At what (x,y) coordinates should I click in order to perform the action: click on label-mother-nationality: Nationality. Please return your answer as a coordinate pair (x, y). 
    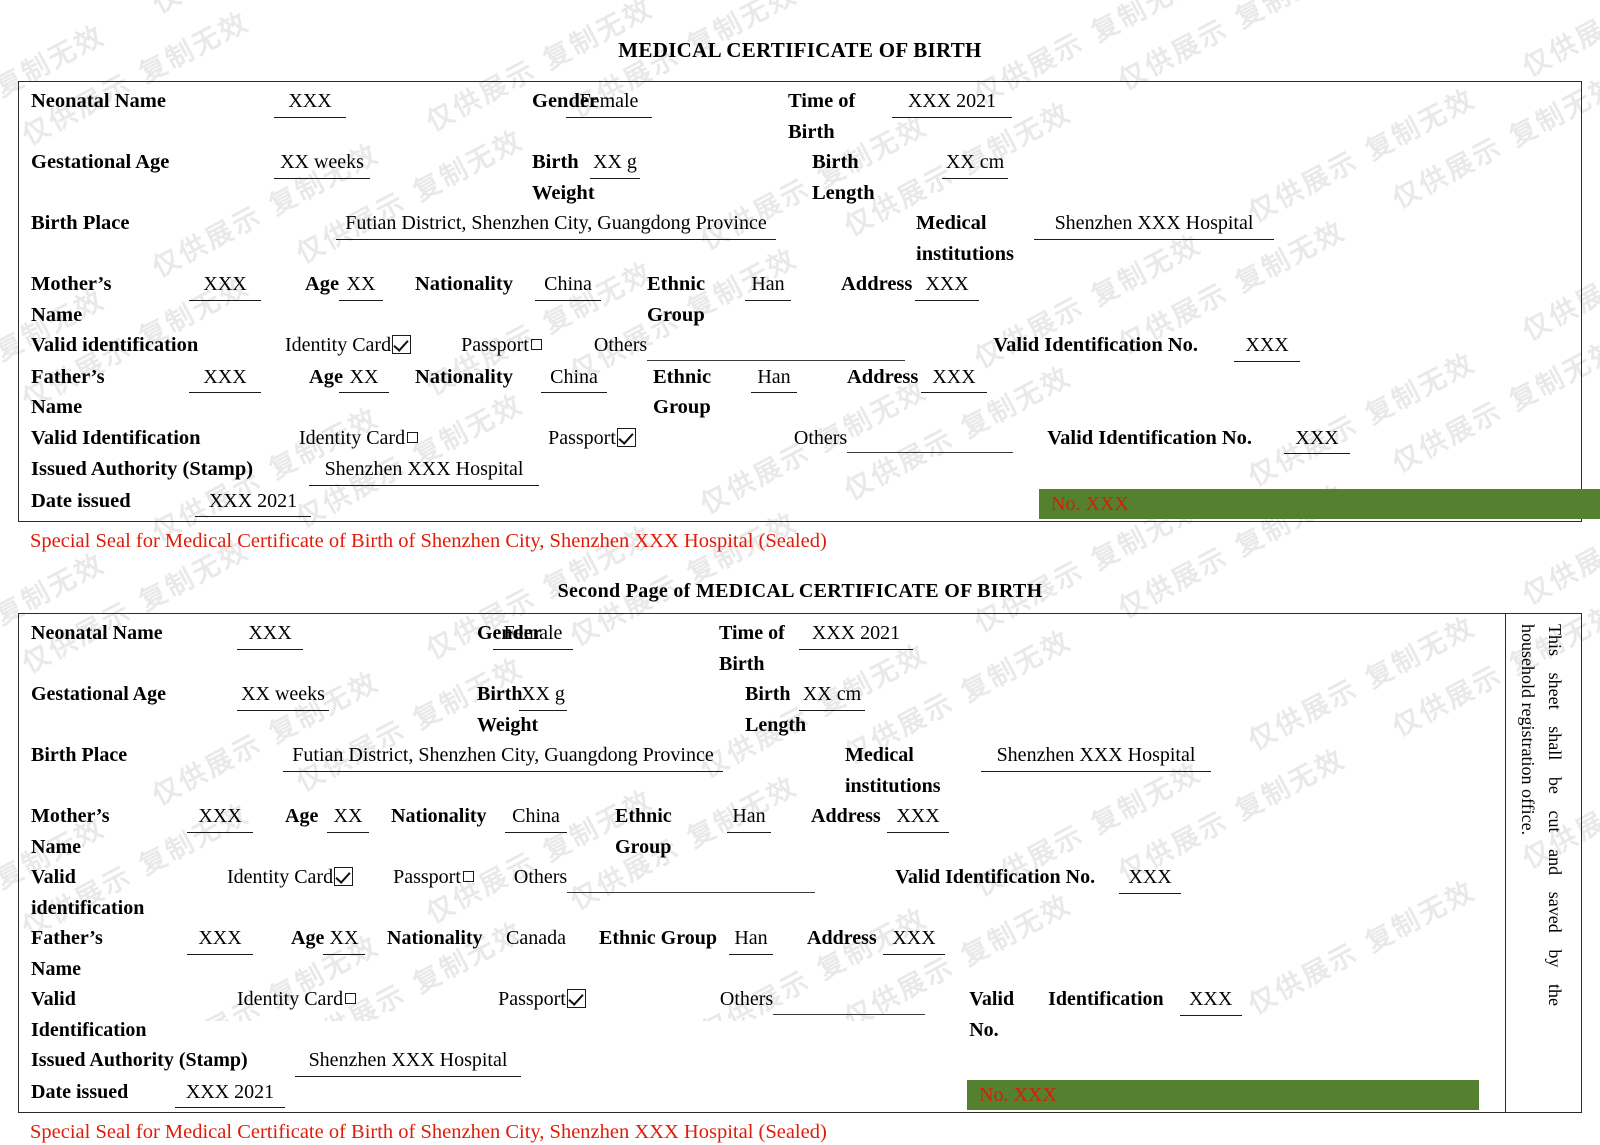
    Looking at the image, I should click on (464, 284).